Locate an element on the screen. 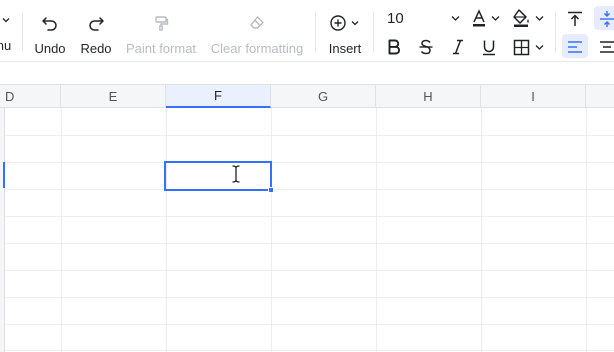  font-size-select: 10 is located at coordinates (395, 18).